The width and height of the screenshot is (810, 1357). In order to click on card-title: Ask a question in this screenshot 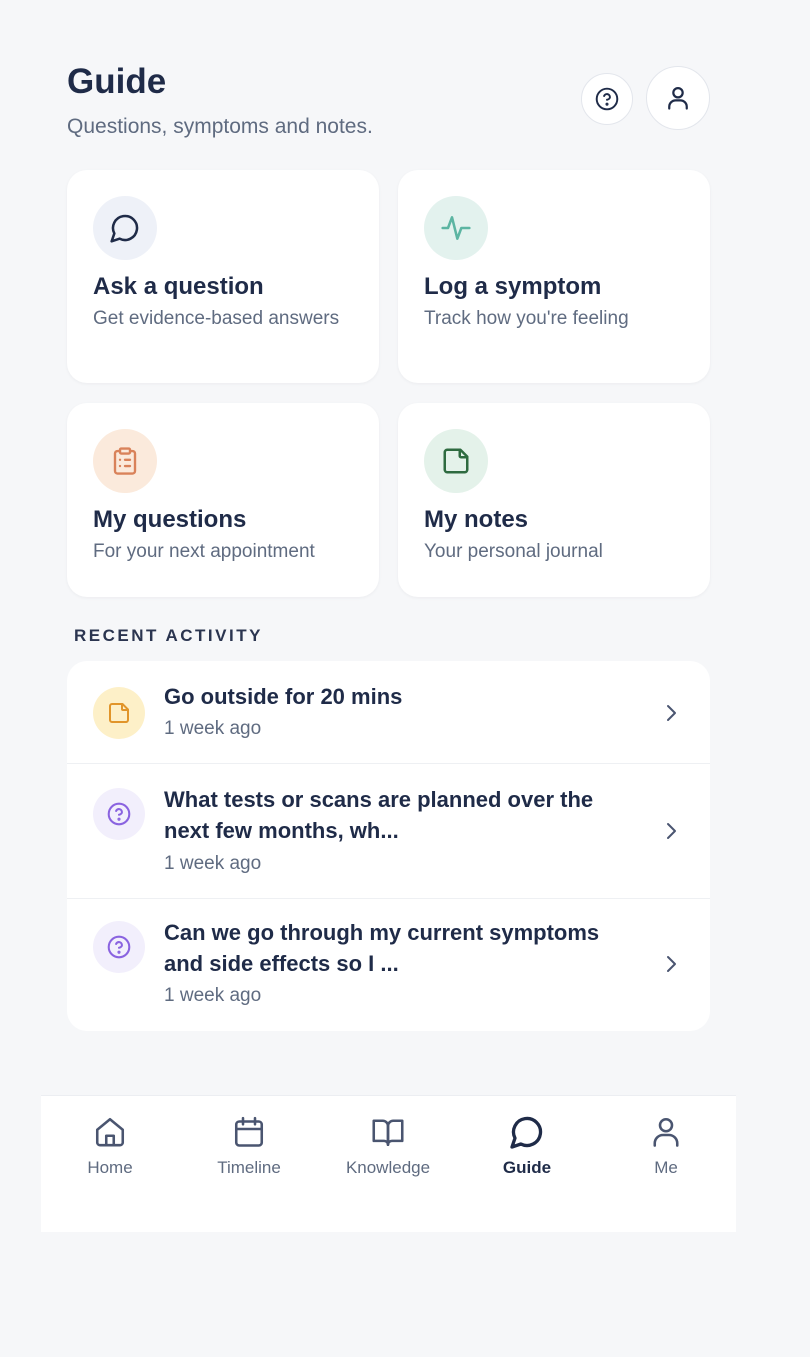, I will do `click(178, 286)`.